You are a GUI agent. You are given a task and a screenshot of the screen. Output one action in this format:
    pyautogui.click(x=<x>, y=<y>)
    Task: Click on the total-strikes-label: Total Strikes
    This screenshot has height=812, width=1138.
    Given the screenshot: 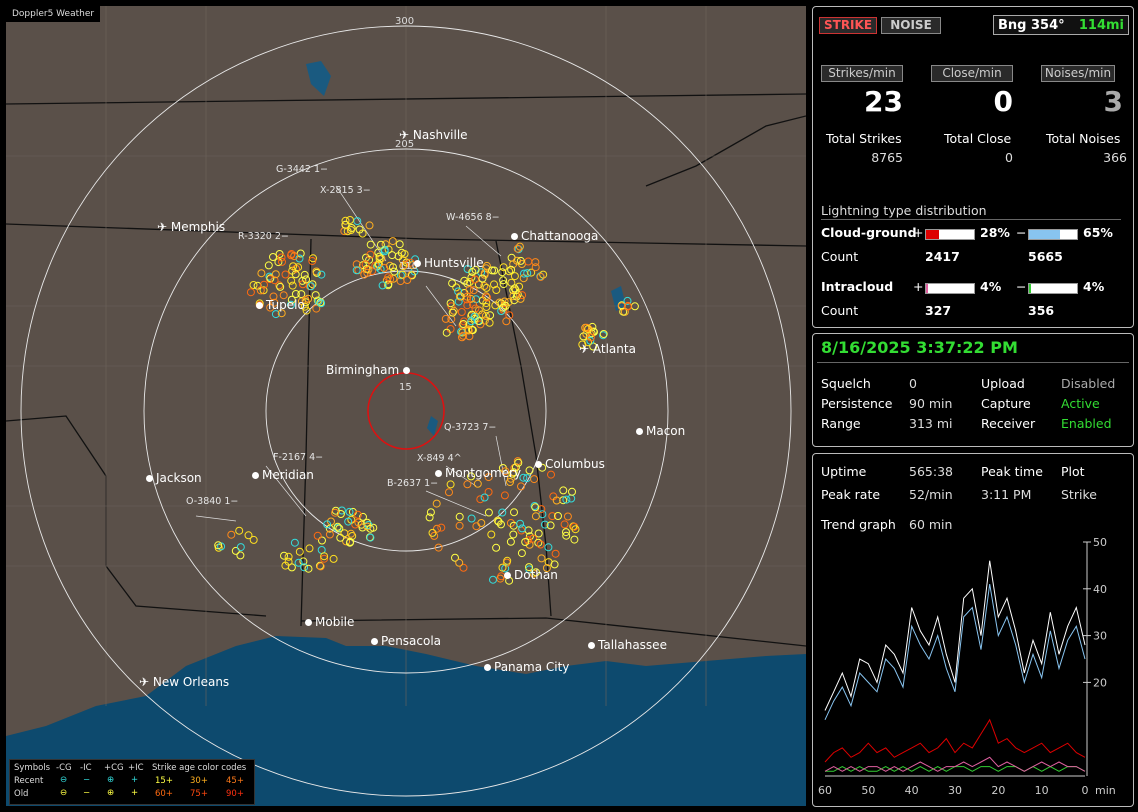 What is the action you would take?
    pyautogui.click(x=864, y=138)
    